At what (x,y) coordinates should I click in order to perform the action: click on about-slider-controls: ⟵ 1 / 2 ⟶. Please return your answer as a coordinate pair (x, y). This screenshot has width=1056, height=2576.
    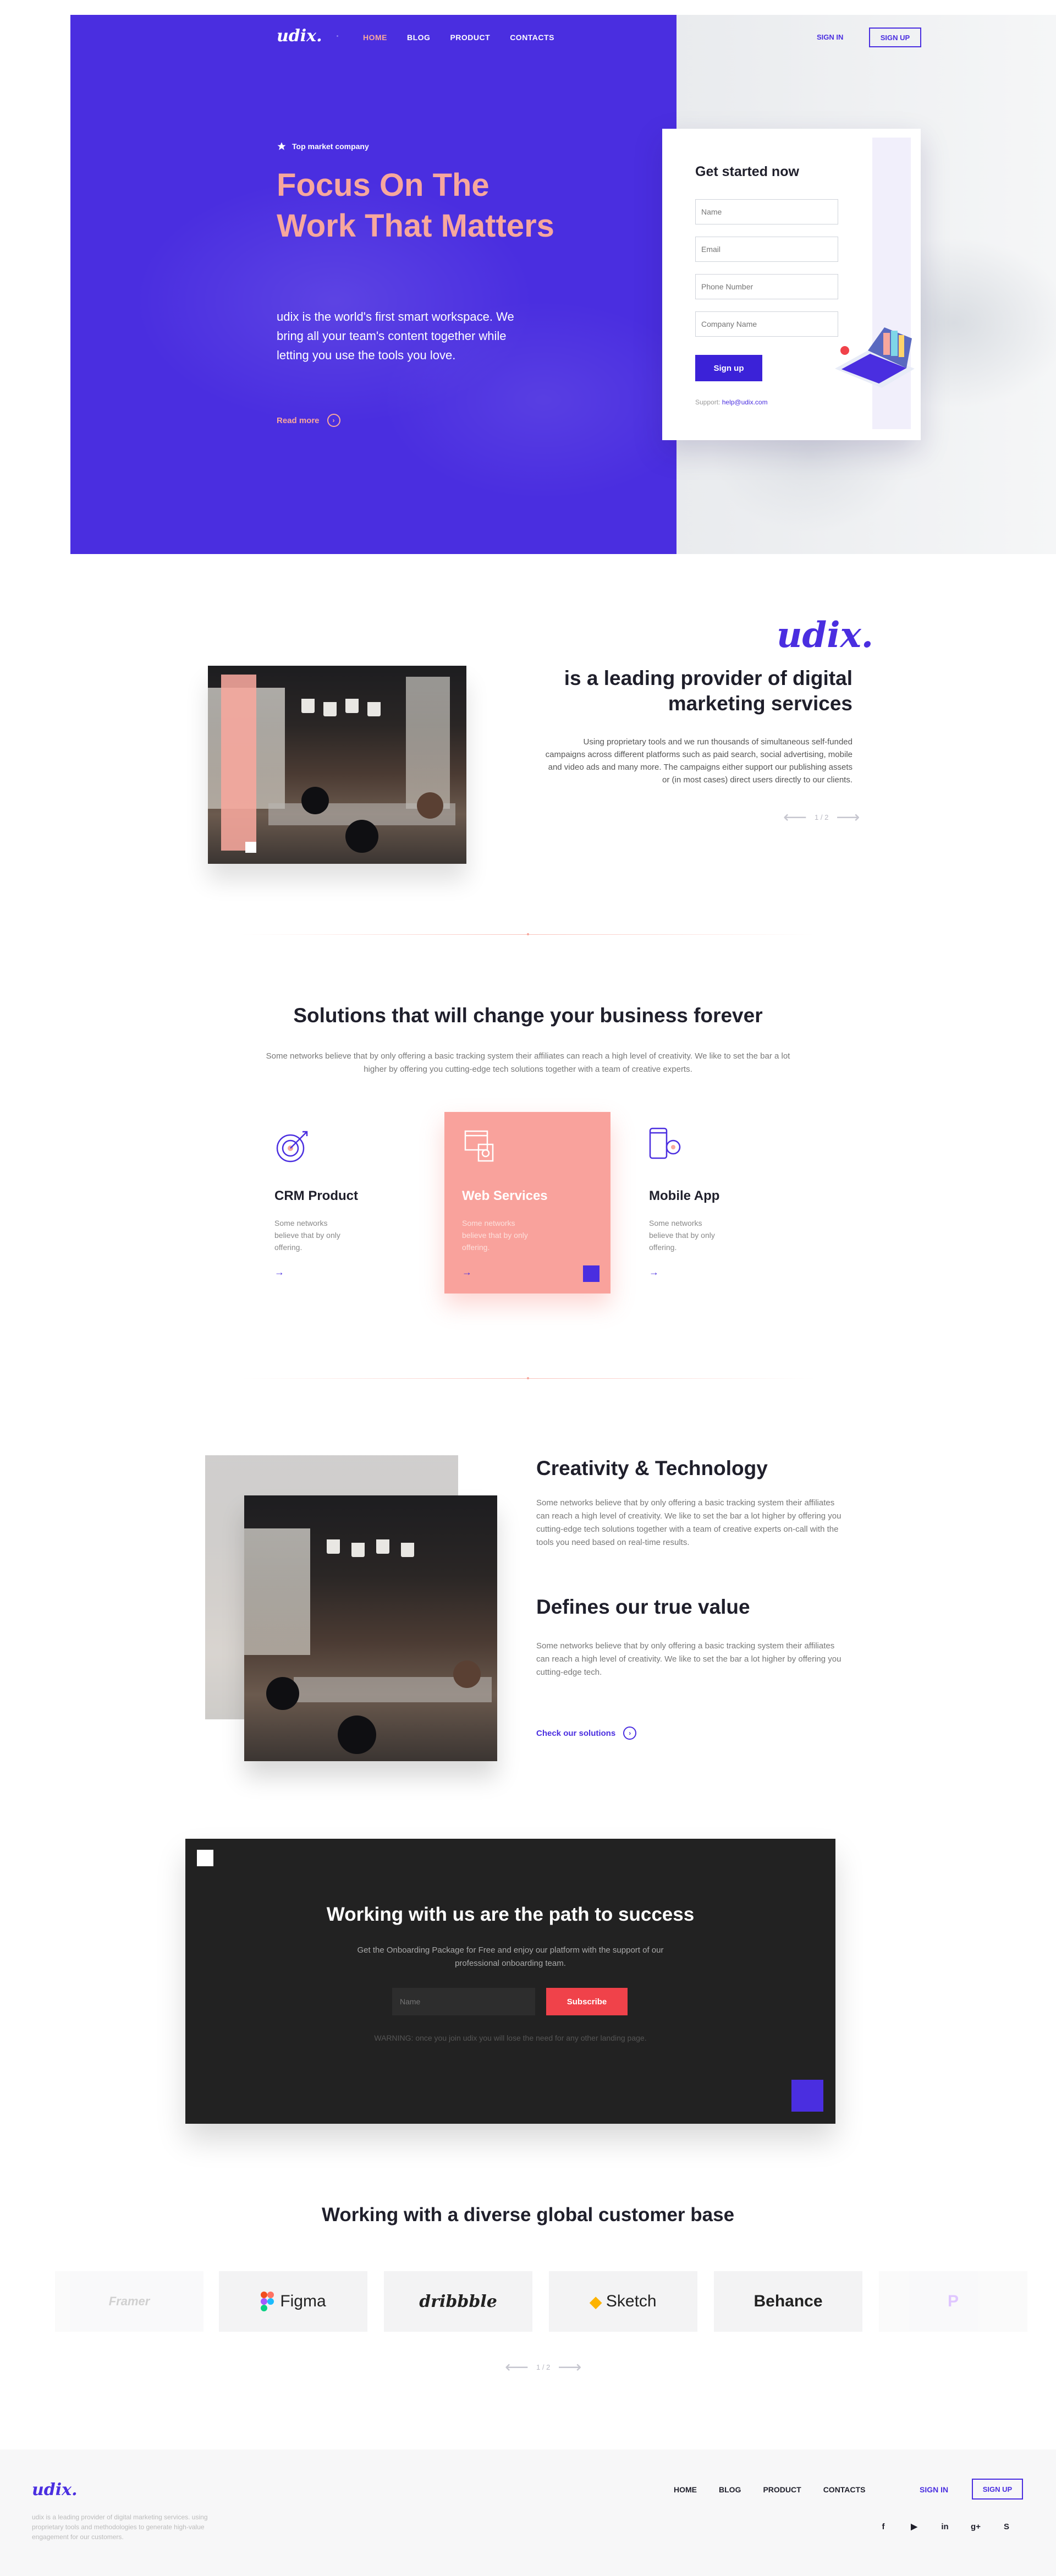
    Looking at the image, I should click on (821, 817).